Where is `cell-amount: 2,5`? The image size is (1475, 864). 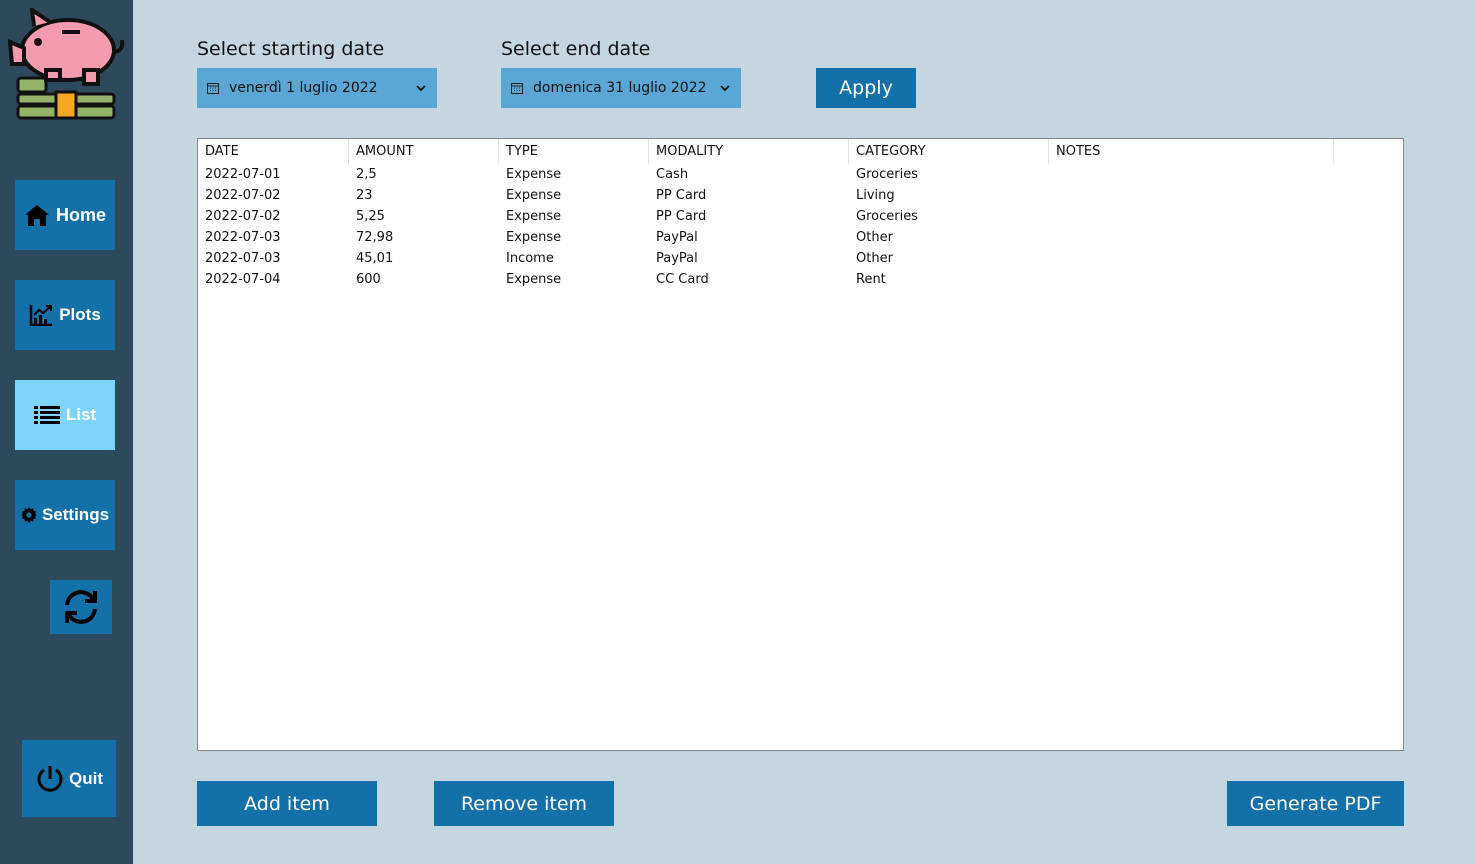
cell-amount: 2,5 is located at coordinates (366, 174).